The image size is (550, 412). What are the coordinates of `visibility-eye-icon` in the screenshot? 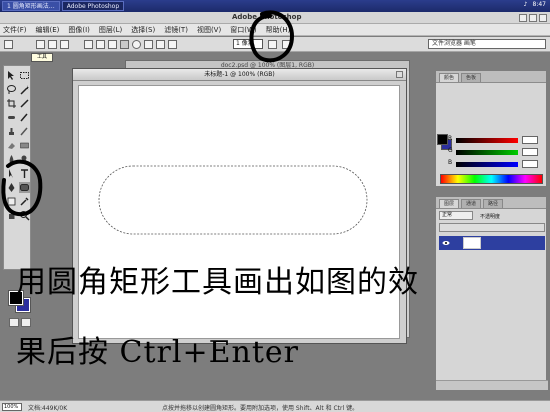 It's located at (446, 243).